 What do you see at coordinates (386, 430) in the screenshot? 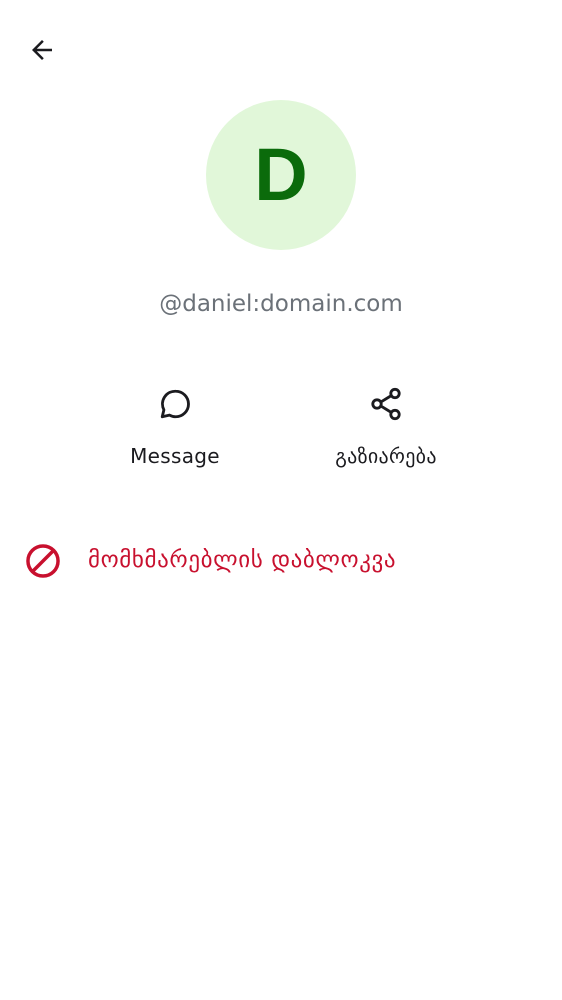
I see `share-button: გაზიარება` at bounding box center [386, 430].